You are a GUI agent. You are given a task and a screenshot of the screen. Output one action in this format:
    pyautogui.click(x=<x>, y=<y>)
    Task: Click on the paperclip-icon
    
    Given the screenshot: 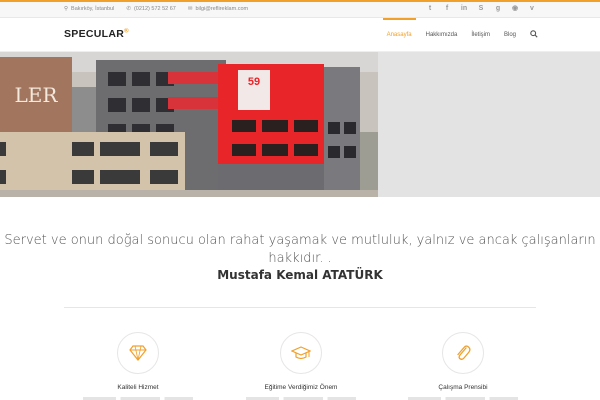 What is the action you would take?
    pyautogui.click(x=464, y=352)
    